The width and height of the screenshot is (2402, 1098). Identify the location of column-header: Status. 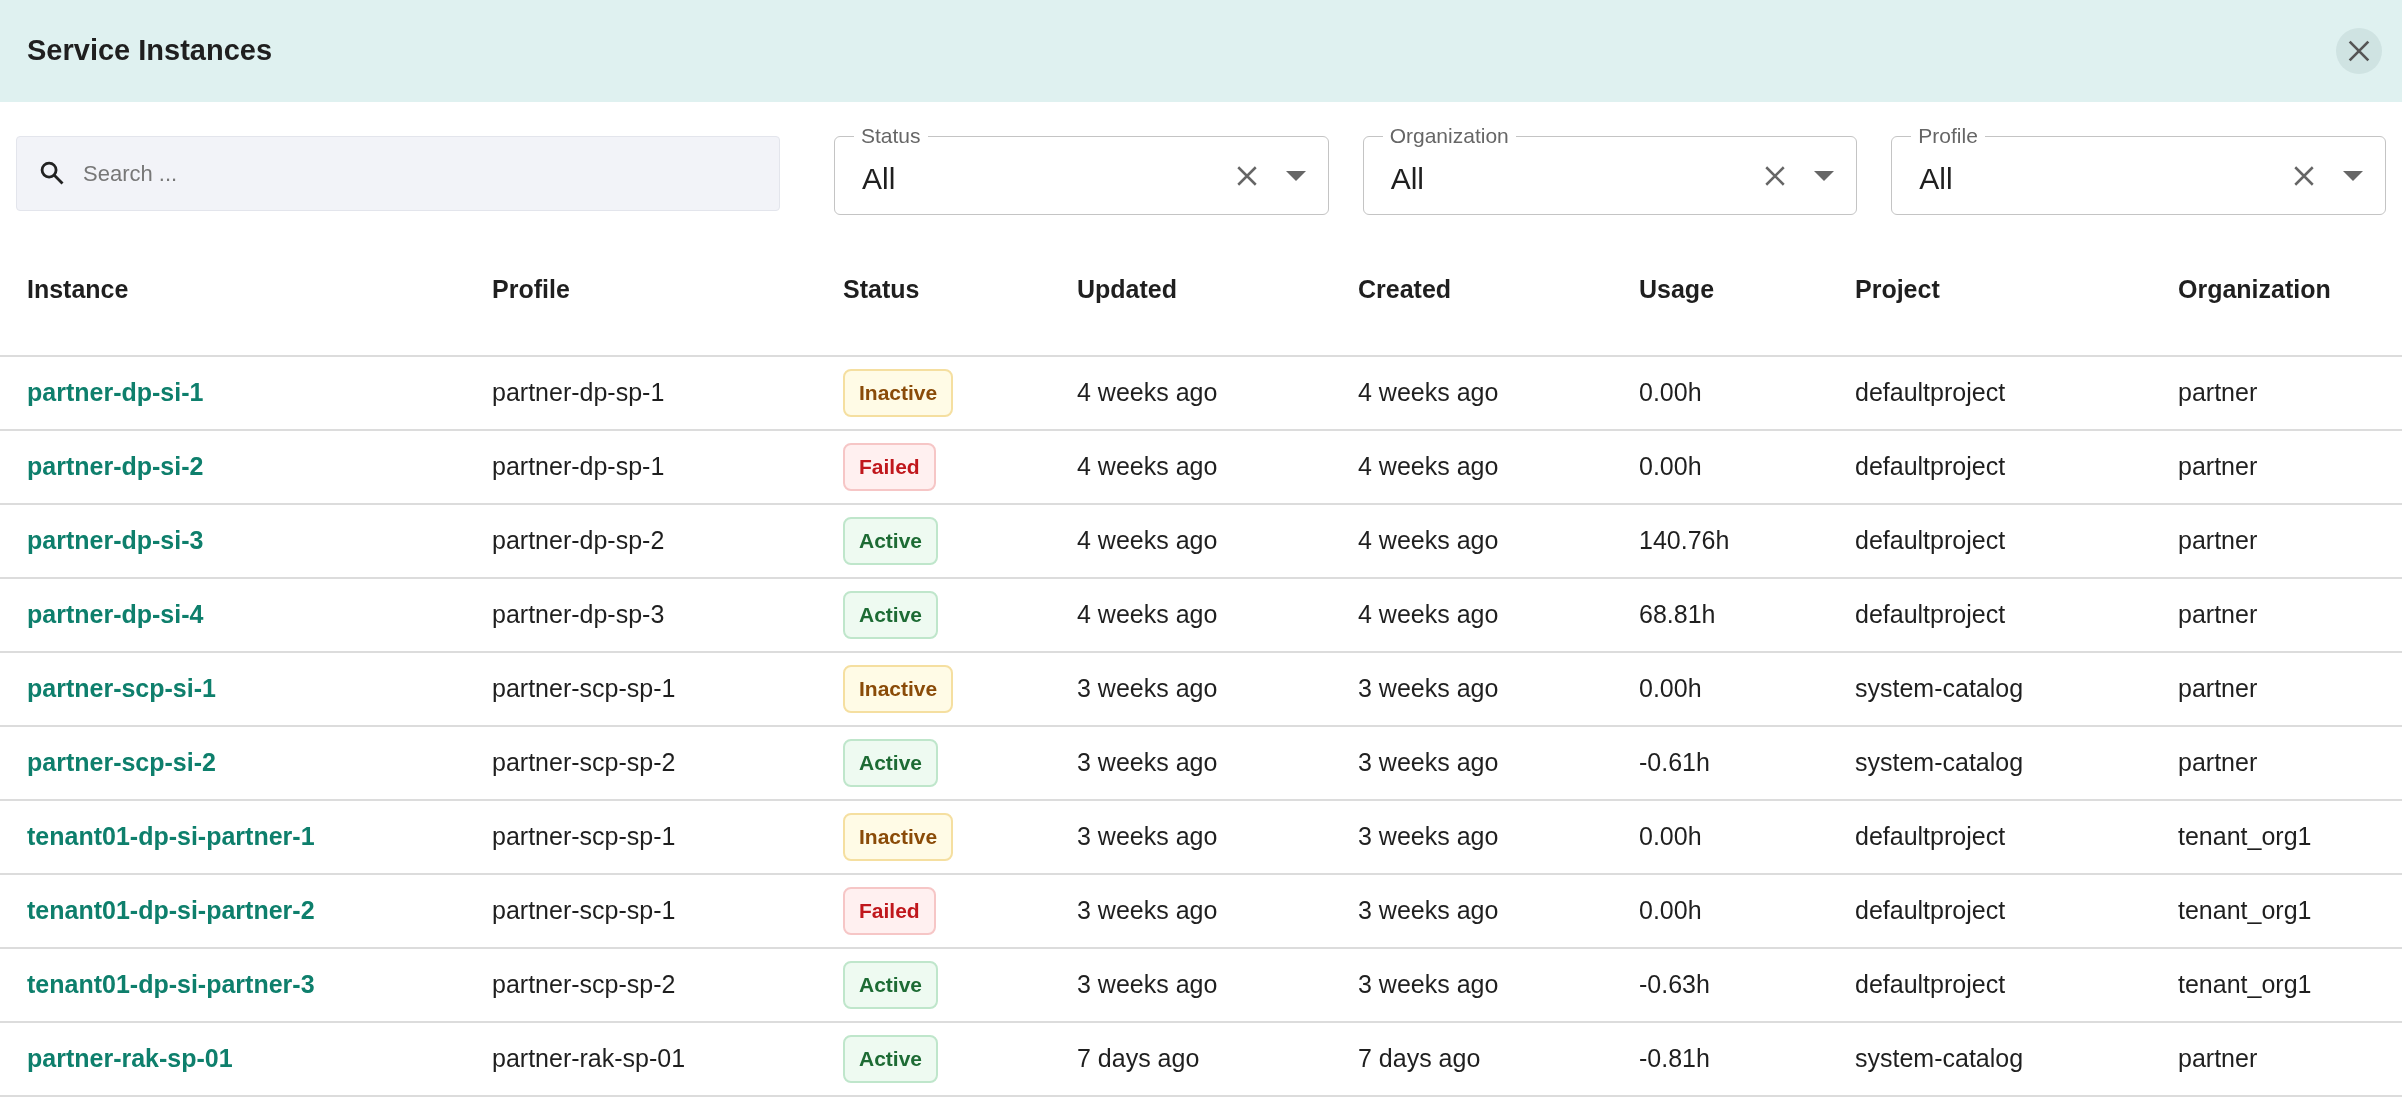
(882, 290).